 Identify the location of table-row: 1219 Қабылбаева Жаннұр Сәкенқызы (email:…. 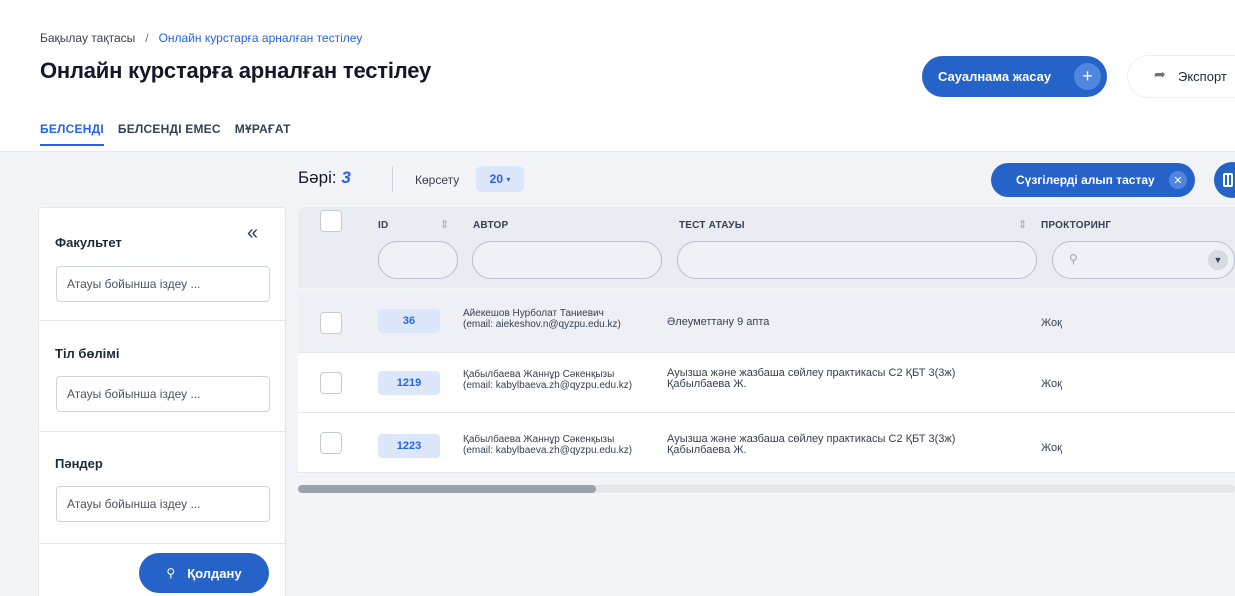
(766, 383).